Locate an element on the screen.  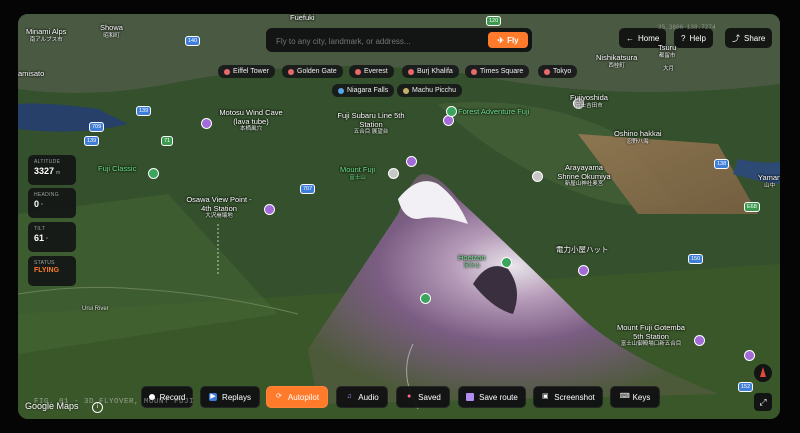
quick-destination-niagara-falls: Niagara Falls is located at coordinates (363, 90).